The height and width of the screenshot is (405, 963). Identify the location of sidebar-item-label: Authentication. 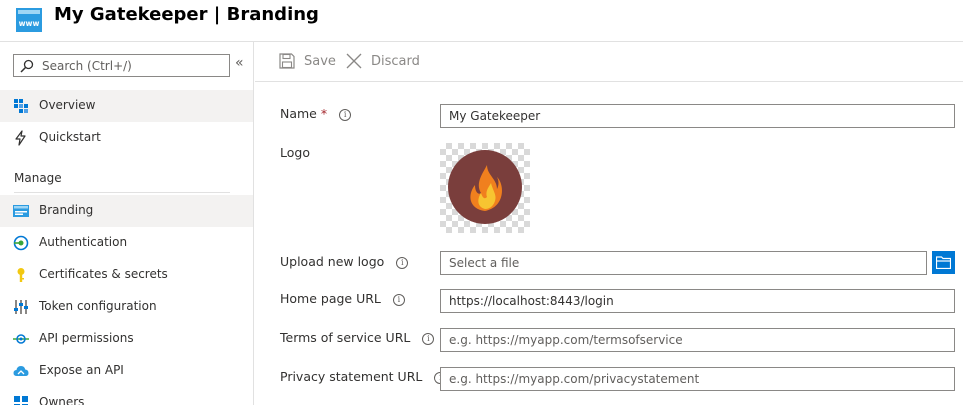
(83, 242).